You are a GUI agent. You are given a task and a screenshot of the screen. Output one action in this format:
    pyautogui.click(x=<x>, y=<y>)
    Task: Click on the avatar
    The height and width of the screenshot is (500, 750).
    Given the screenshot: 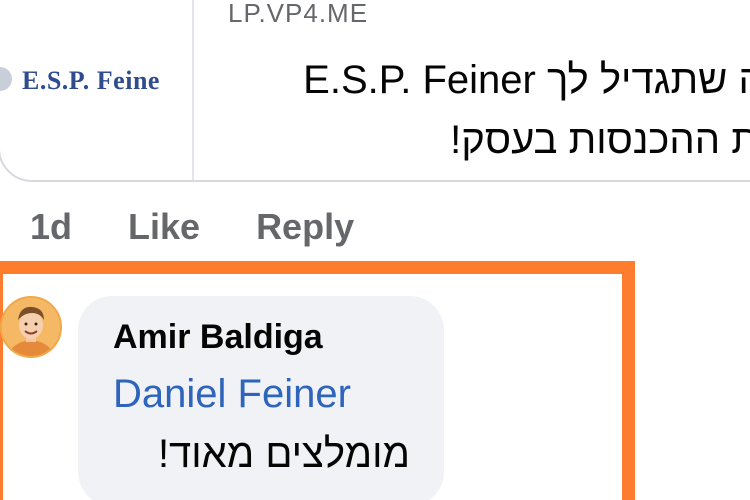 What is the action you would take?
    pyautogui.click(x=31, y=327)
    